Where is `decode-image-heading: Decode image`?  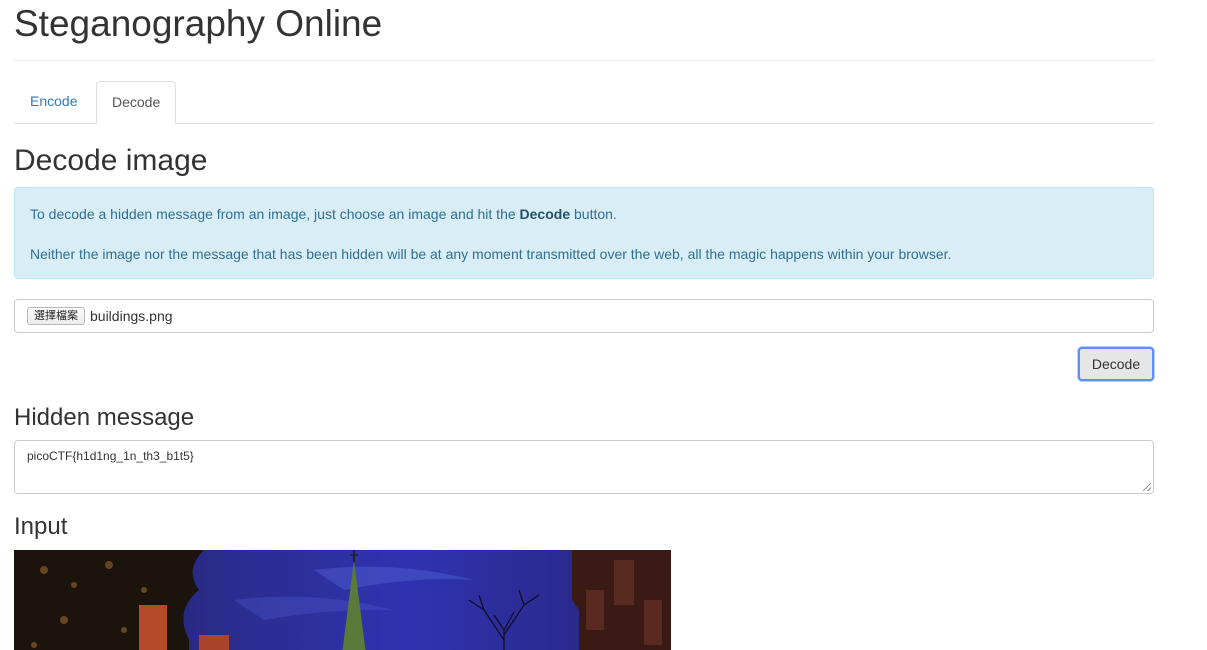 decode-image-heading: Decode image is located at coordinates (111, 160).